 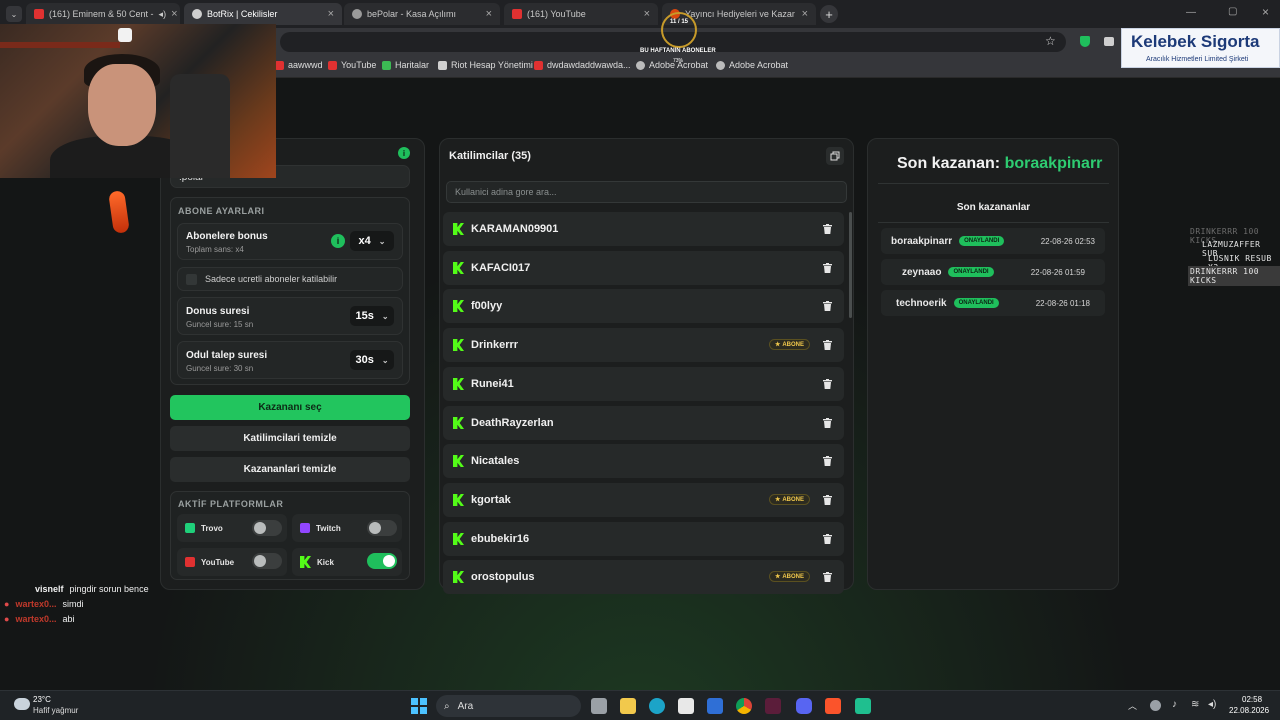 I want to click on minimize-button: —, so click(x=1191, y=12).